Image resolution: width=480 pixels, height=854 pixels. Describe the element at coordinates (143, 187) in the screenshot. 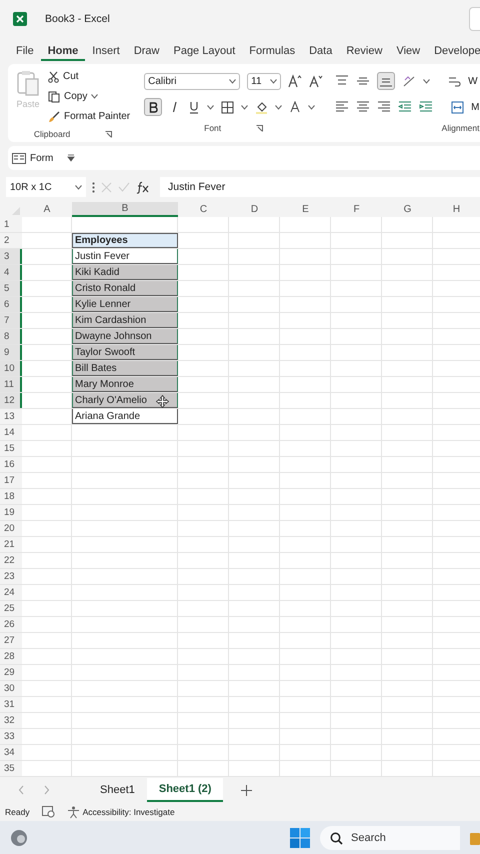

I see `insert-function-icon` at that location.